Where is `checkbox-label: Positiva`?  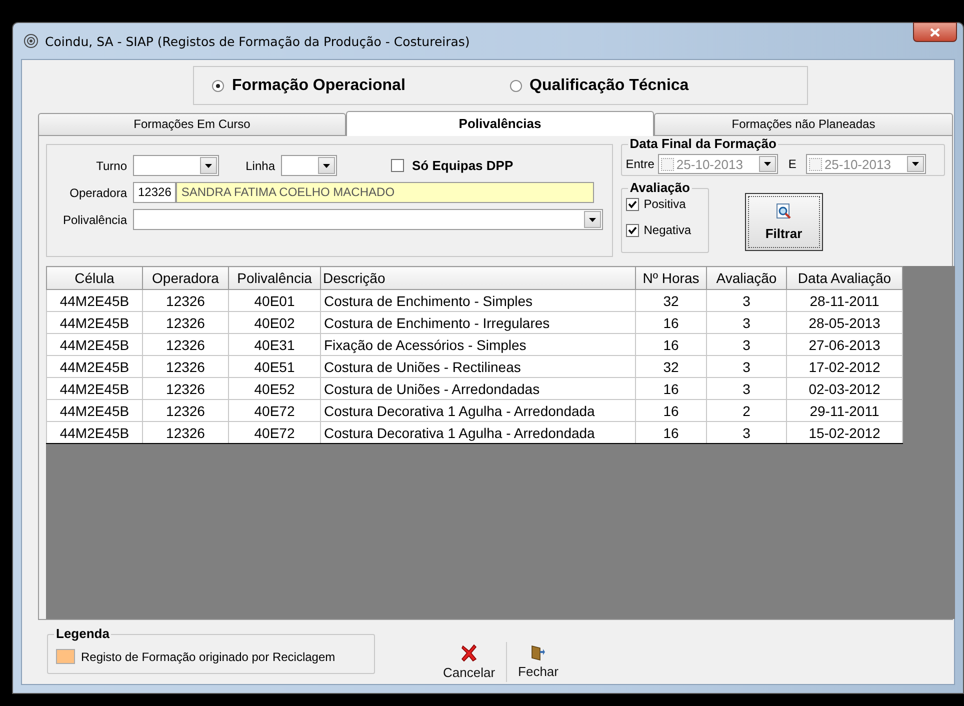 checkbox-label: Positiva is located at coordinates (665, 204).